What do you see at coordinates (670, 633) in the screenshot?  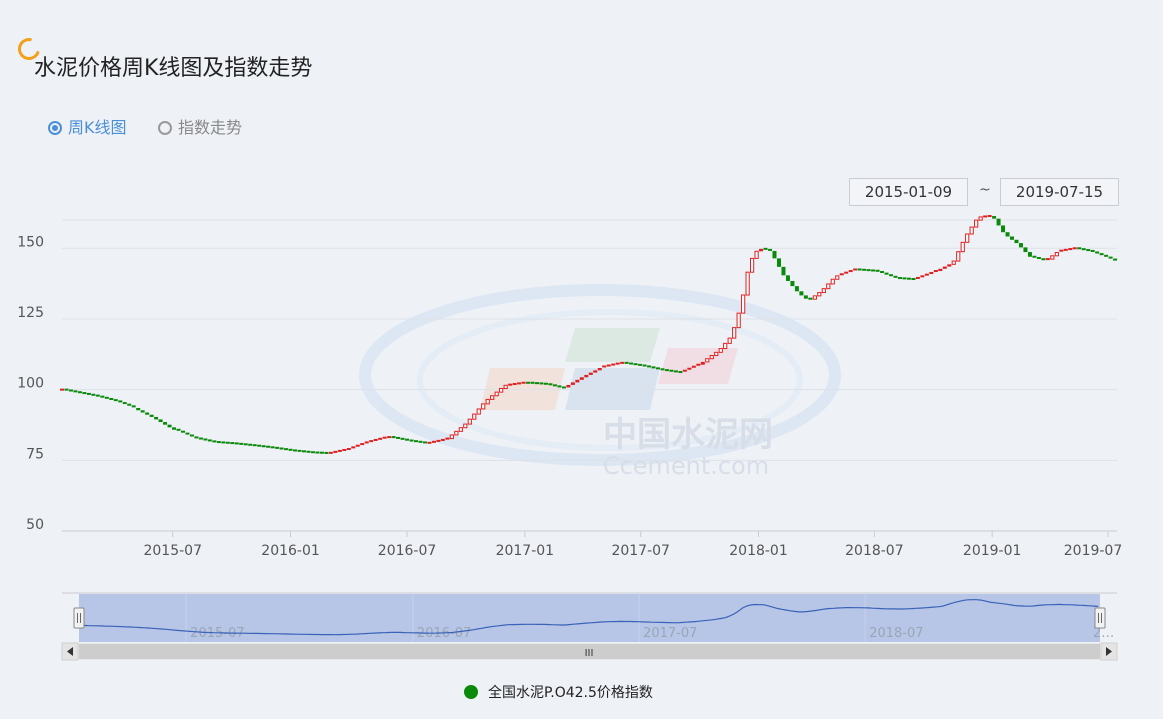 I see `navigator-tick-label: 2017-07` at bounding box center [670, 633].